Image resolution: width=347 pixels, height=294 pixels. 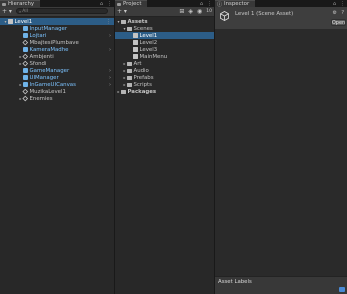 I want to click on project-row: ▸ Art, so click(x=164, y=63).